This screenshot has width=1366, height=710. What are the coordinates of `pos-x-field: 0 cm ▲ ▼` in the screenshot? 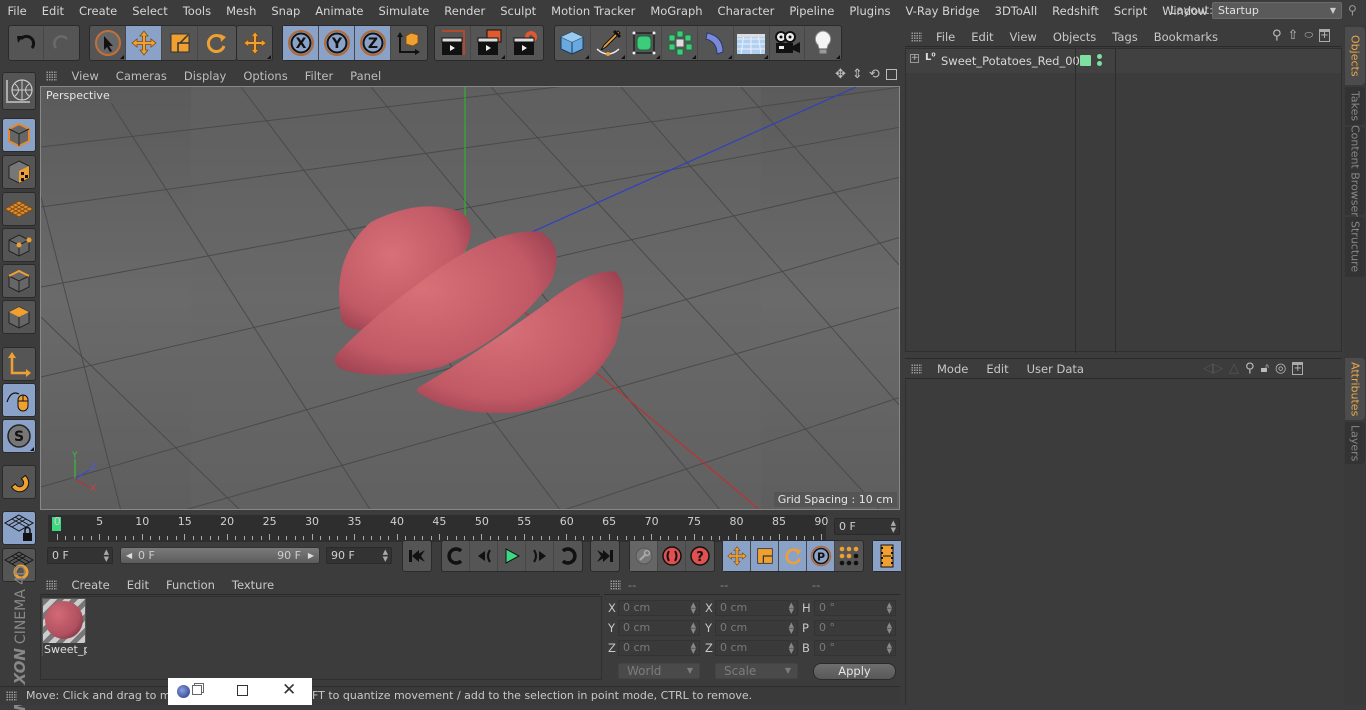 It's located at (659, 608).